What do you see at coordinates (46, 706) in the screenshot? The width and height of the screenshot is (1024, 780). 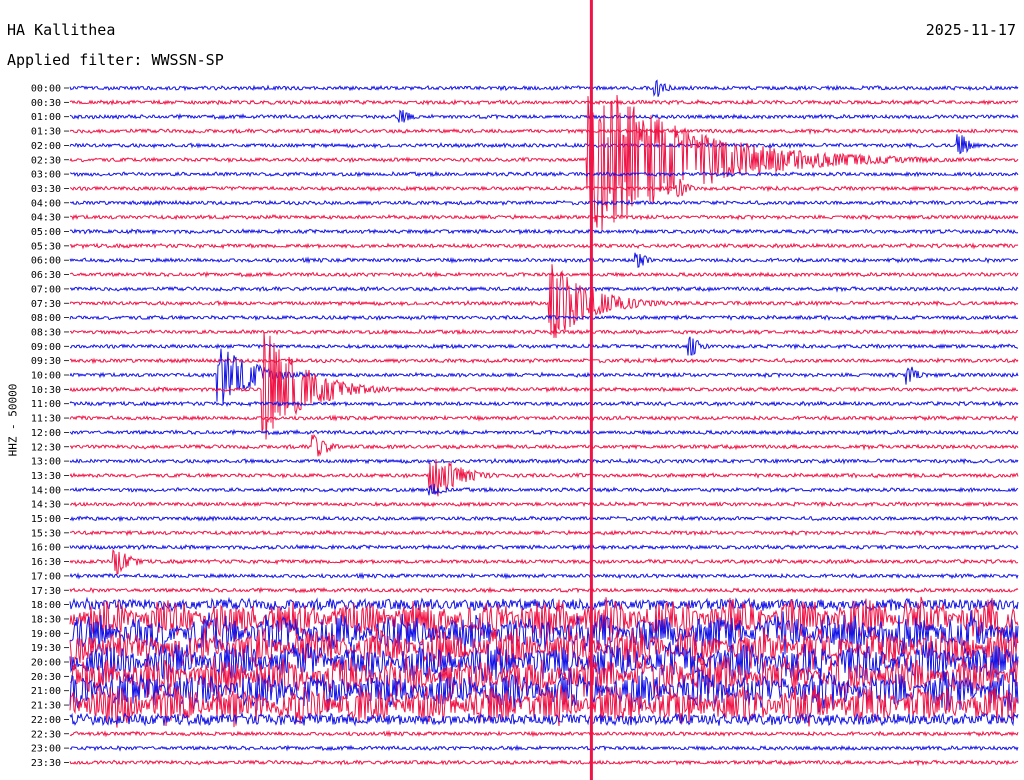 I see `time-tick-label: 21:30` at bounding box center [46, 706].